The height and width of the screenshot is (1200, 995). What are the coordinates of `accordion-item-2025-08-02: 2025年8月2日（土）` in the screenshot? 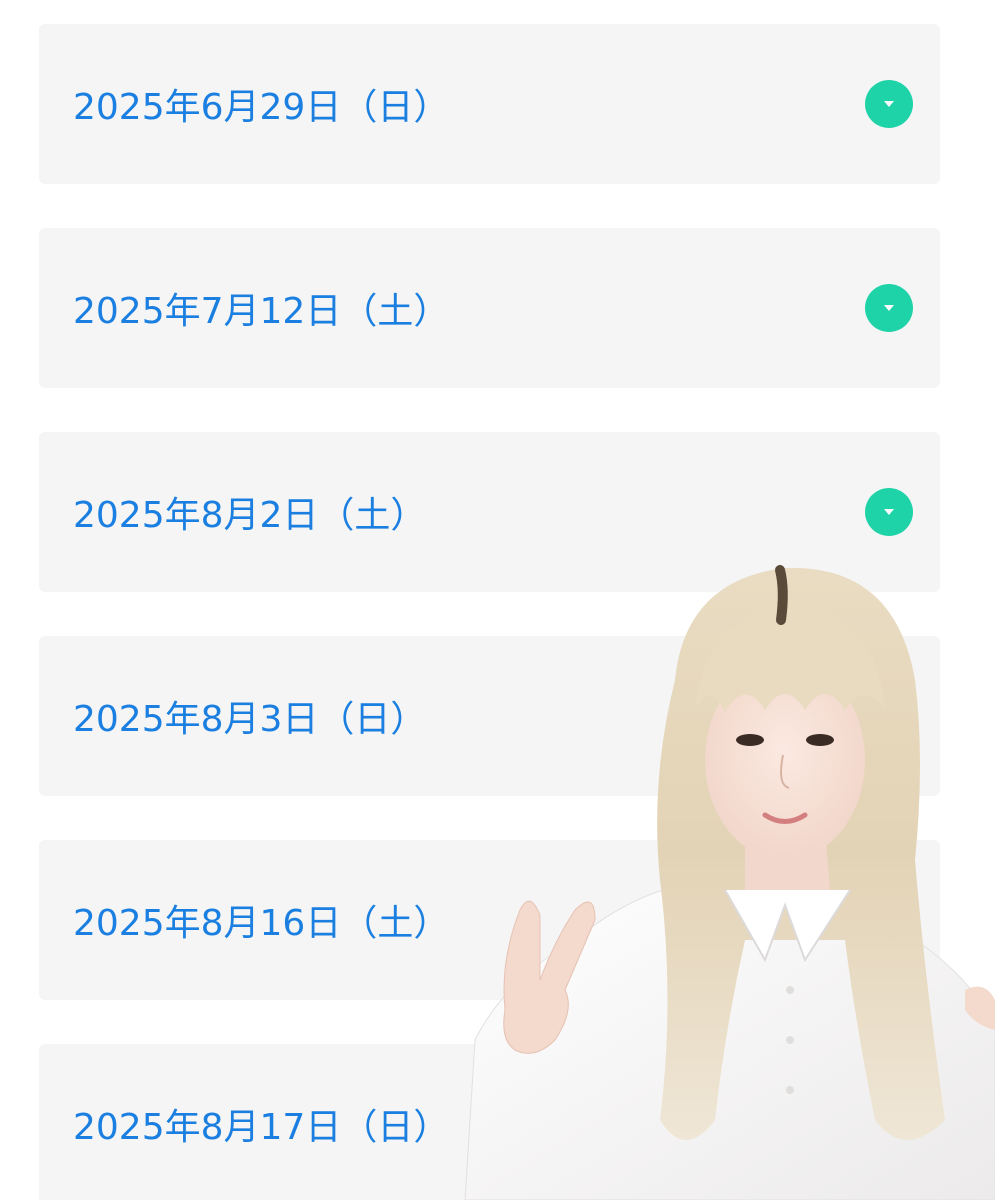 It's located at (489, 512).